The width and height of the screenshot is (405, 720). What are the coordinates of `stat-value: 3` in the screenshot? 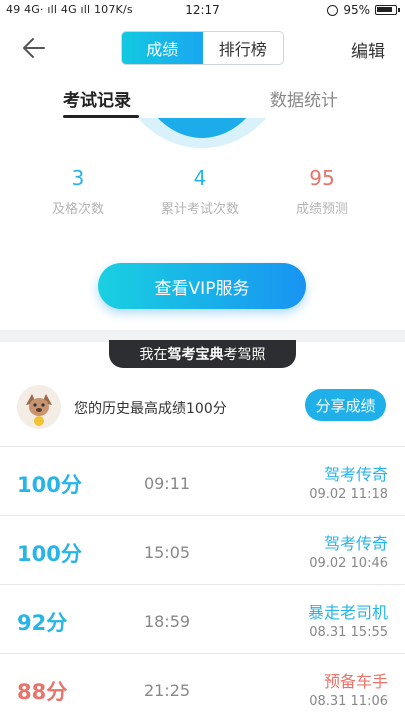 It's located at (78, 178).